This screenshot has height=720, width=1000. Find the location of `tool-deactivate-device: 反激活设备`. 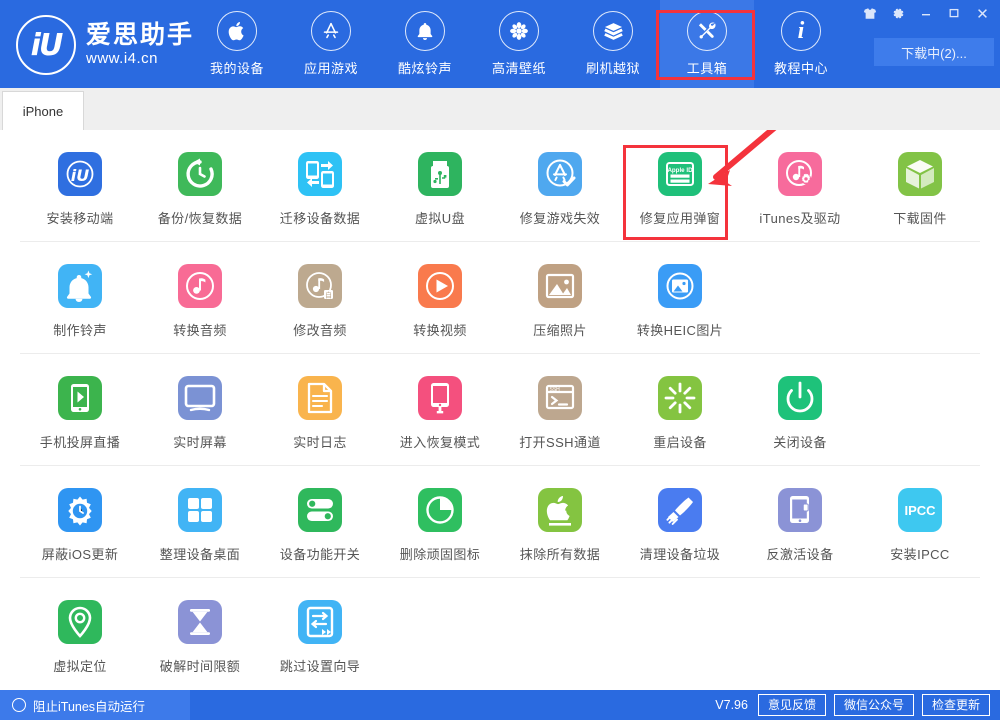

tool-deactivate-device: 反激活设备 is located at coordinates (800, 524).